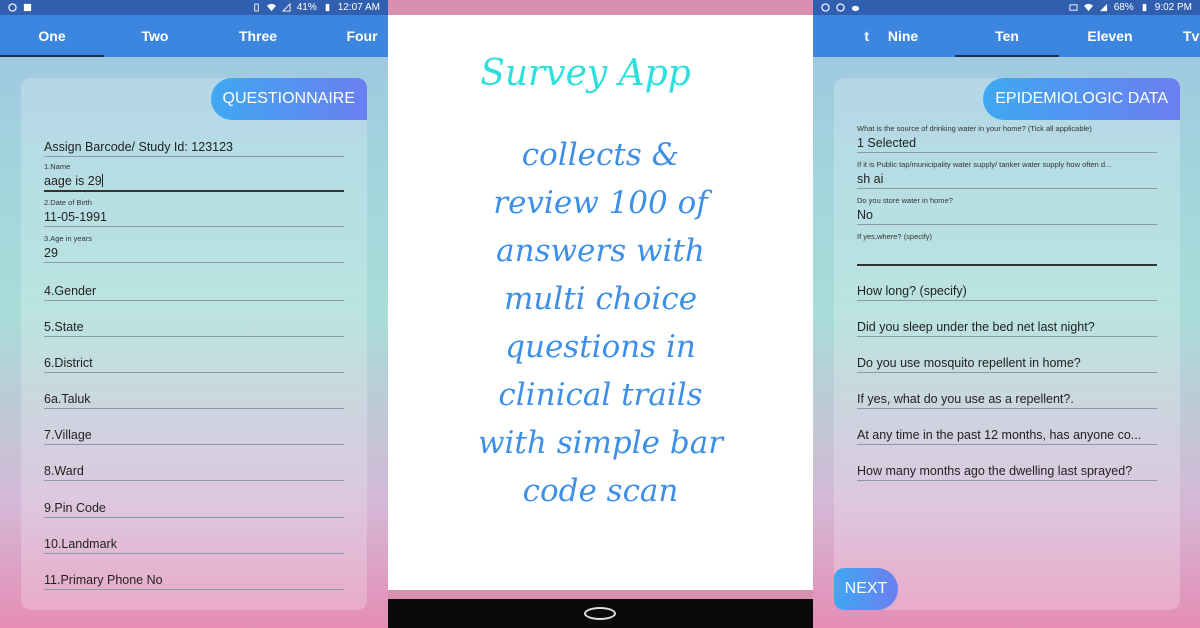  Describe the element at coordinates (70, 291) in the screenshot. I see `field-value: 4.Gender` at that location.